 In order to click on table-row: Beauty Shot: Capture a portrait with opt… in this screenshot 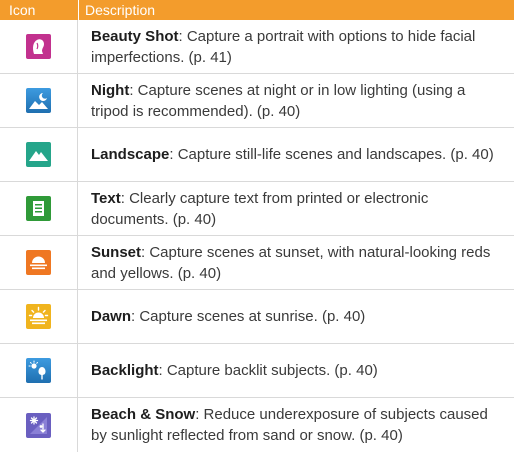, I will do `click(257, 47)`.